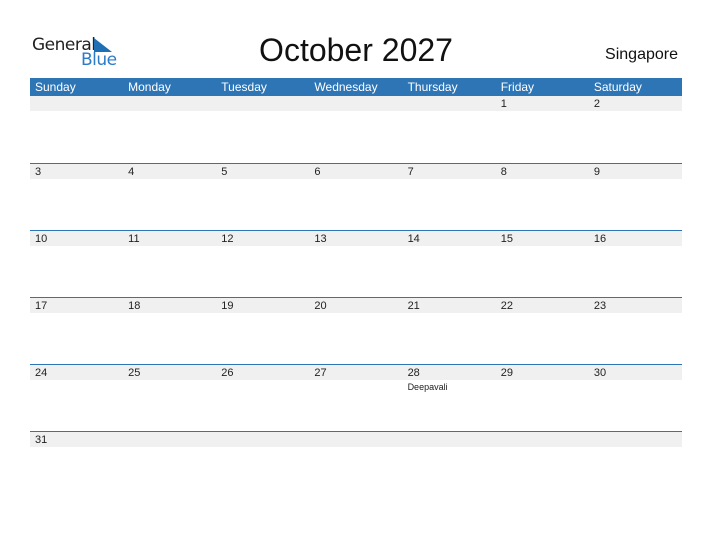  I want to click on country-label: Singapore, so click(641, 54).